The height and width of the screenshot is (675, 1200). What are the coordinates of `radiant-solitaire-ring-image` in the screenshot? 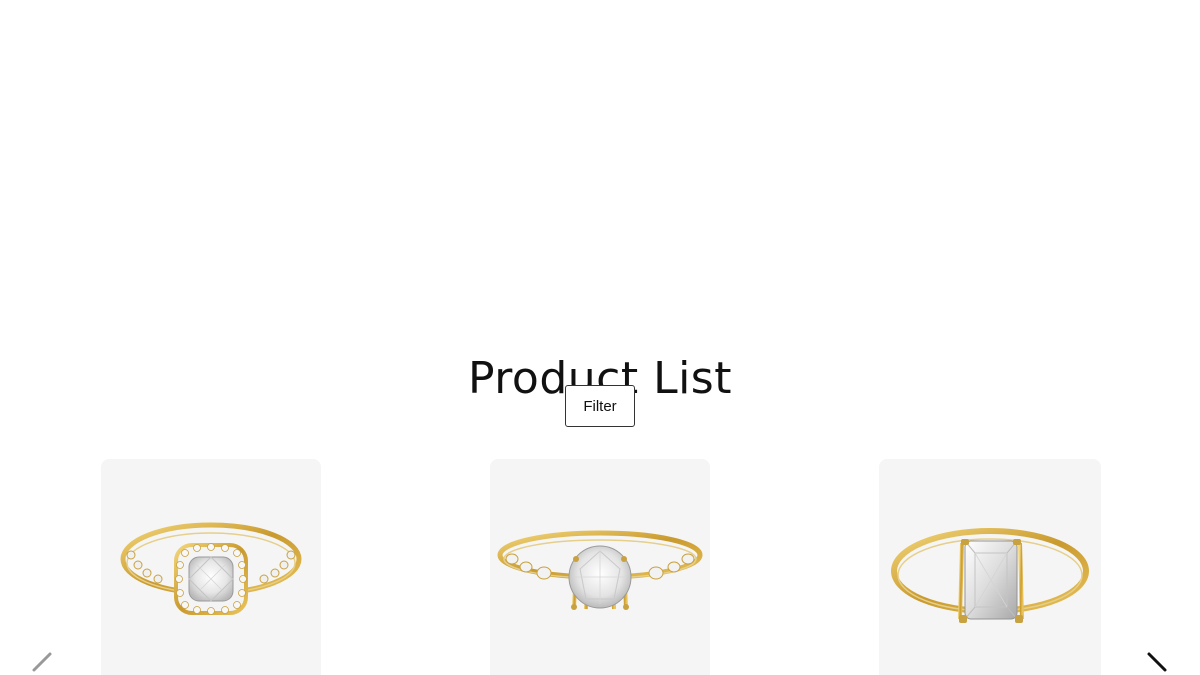 It's located at (990, 575).